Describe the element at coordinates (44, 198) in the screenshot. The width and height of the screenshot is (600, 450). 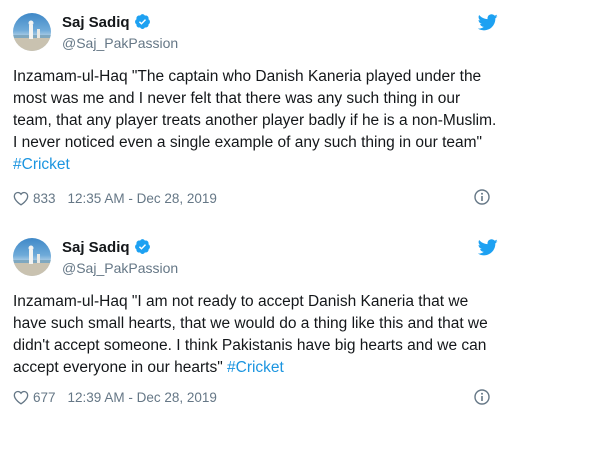
I see `like-count: 833` at that location.